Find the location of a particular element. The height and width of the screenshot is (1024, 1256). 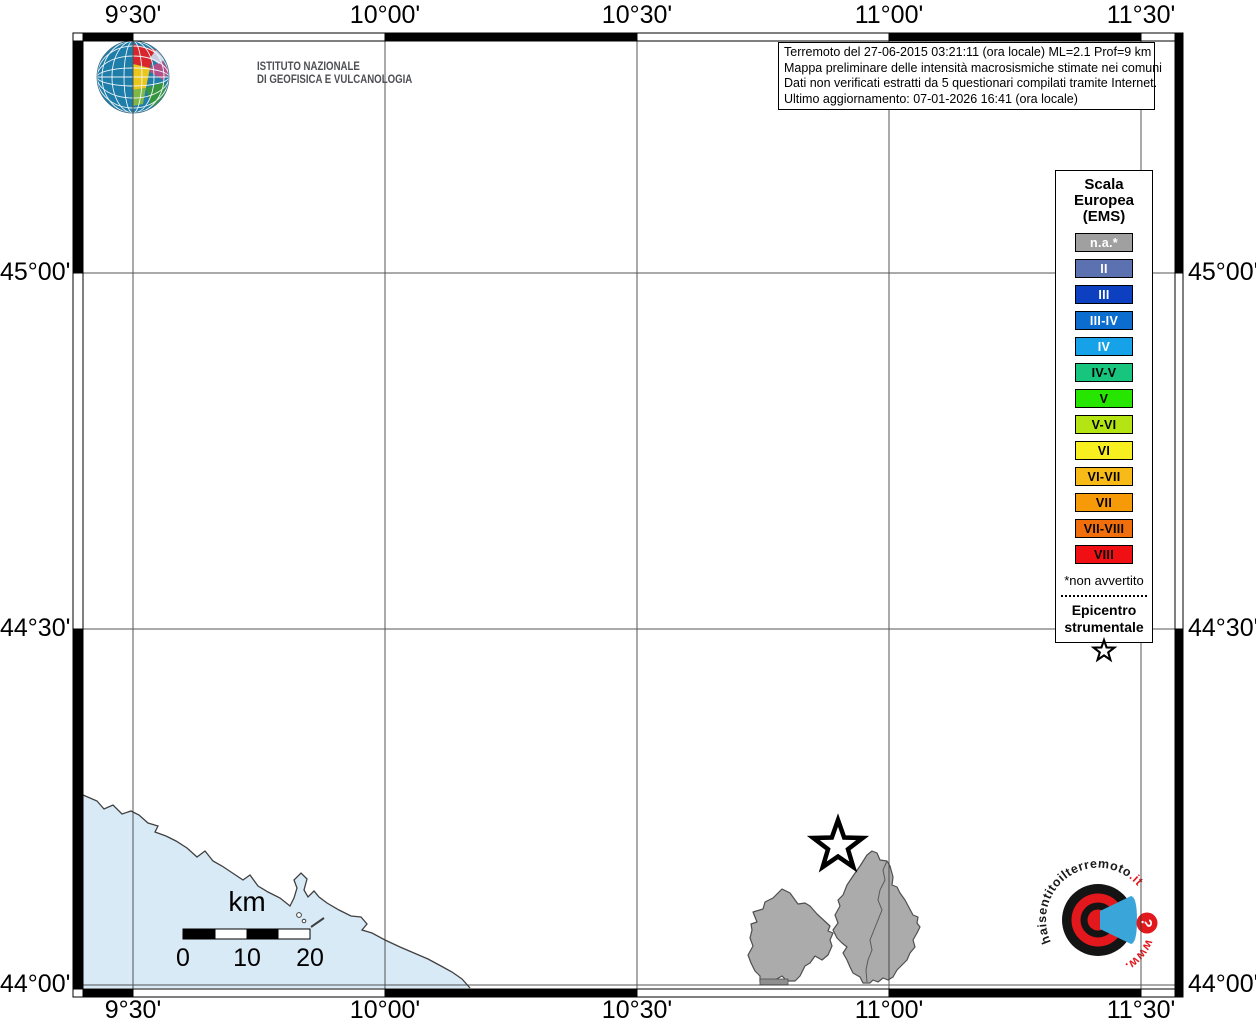

legend-item-label: IV-V is located at coordinates (1104, 372).